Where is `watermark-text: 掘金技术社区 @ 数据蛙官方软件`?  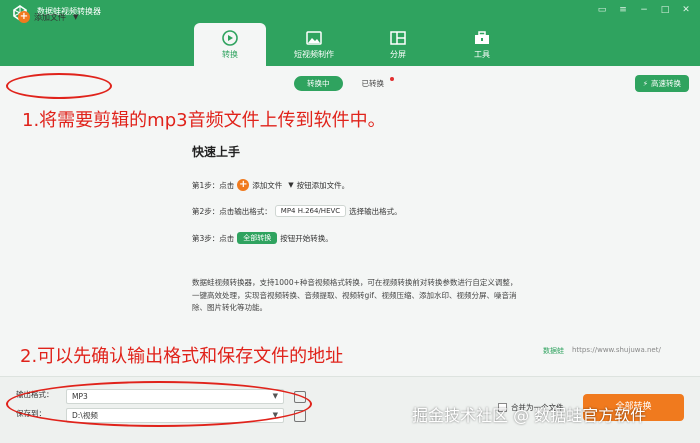
watermark-text: 掘金技术社区 @ 数据蛙官方软件 is located at coordinates (529, 415).